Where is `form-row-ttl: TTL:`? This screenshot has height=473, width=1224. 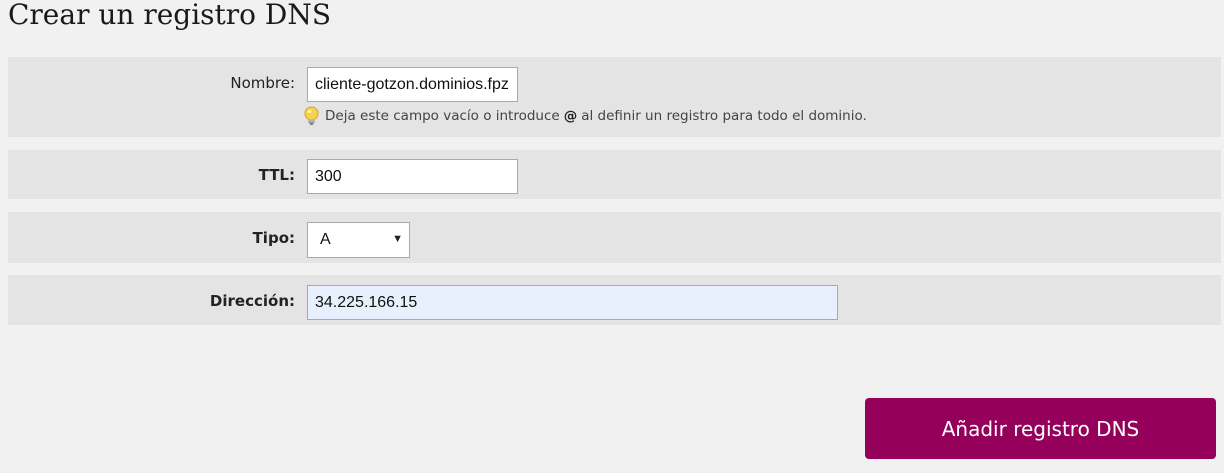 form-row-ttl: TTL: is located at coordinates (614, 174).